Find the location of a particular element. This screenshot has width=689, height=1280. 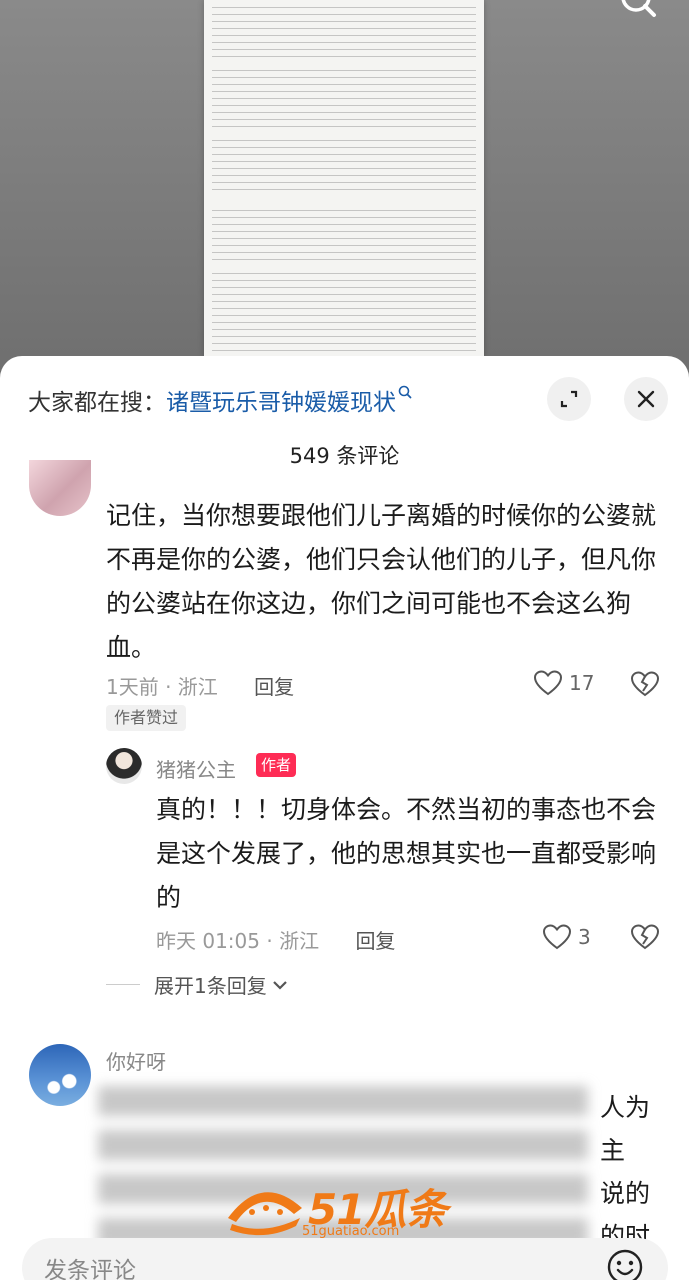

comment-meta: 1天前 · 浙江 回复 is located at coordinates (200, 685).